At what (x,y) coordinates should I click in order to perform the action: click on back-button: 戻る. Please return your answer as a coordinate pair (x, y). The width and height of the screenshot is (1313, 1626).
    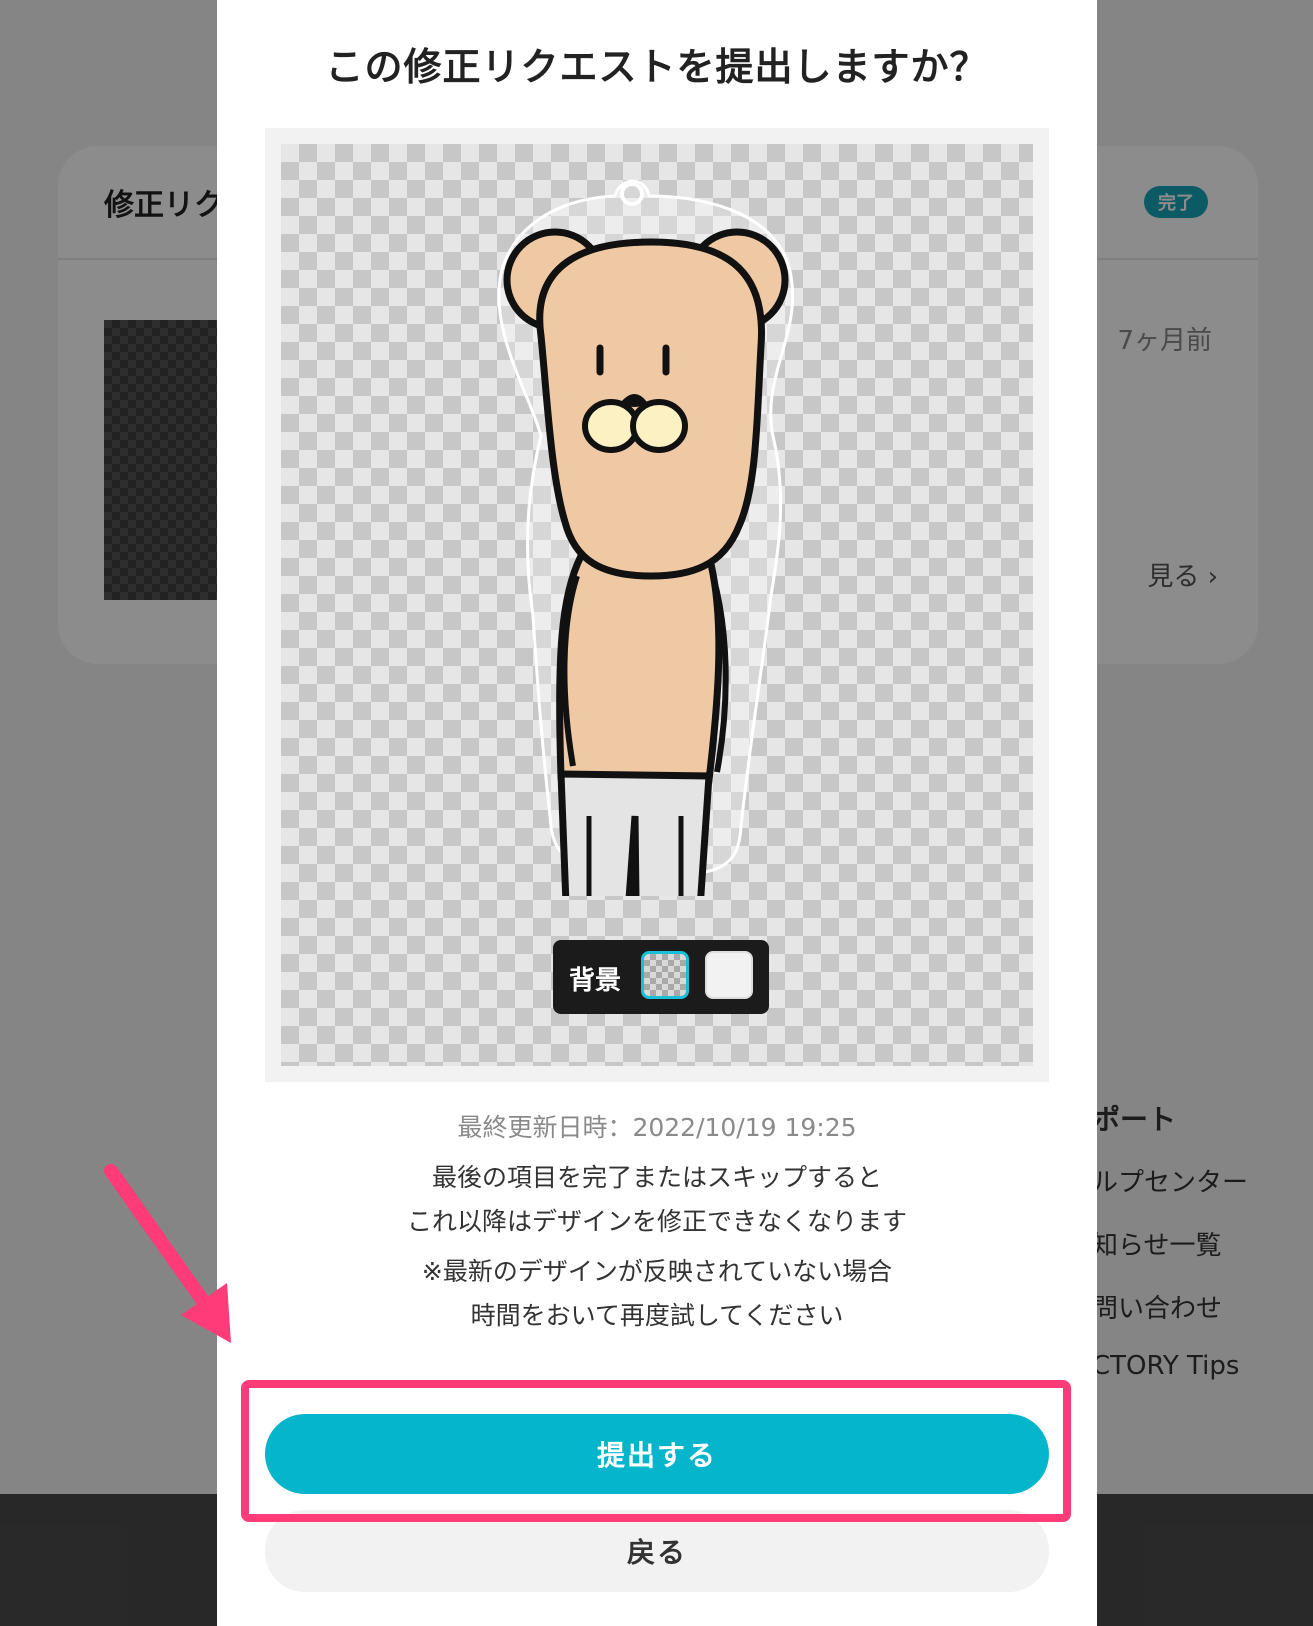
    Looking at the image, I should click on (657, 1551).